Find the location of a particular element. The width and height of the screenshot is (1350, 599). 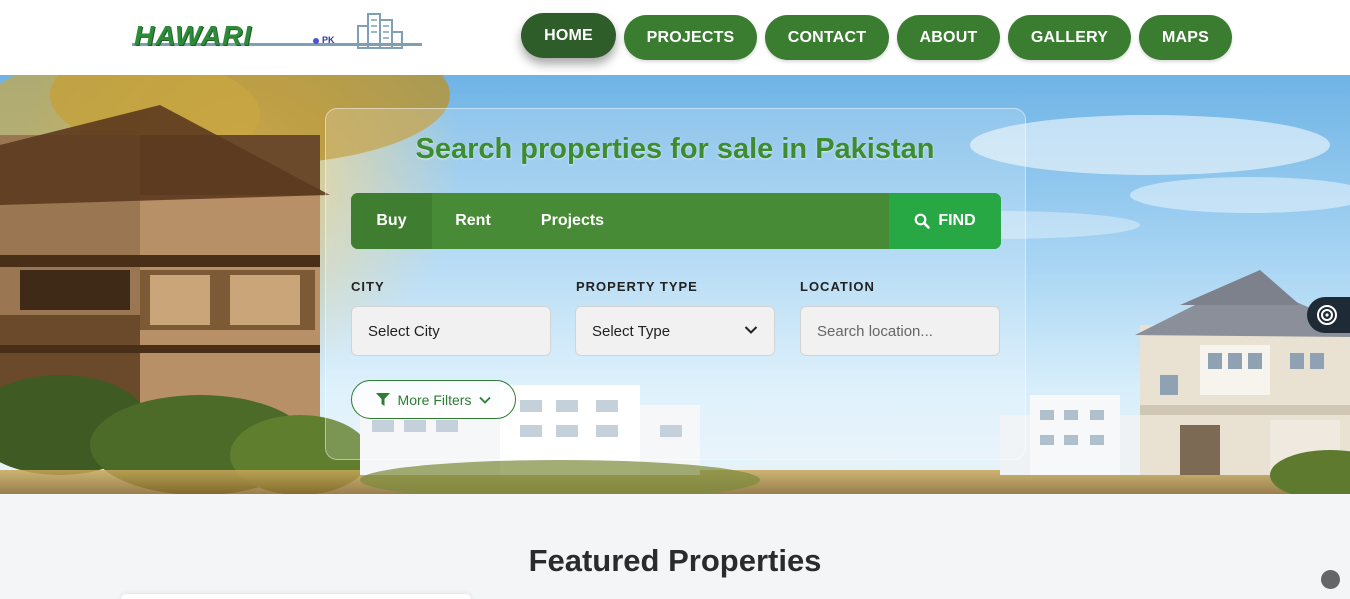

accessibility-icon is located at coordinates (1327, 315).